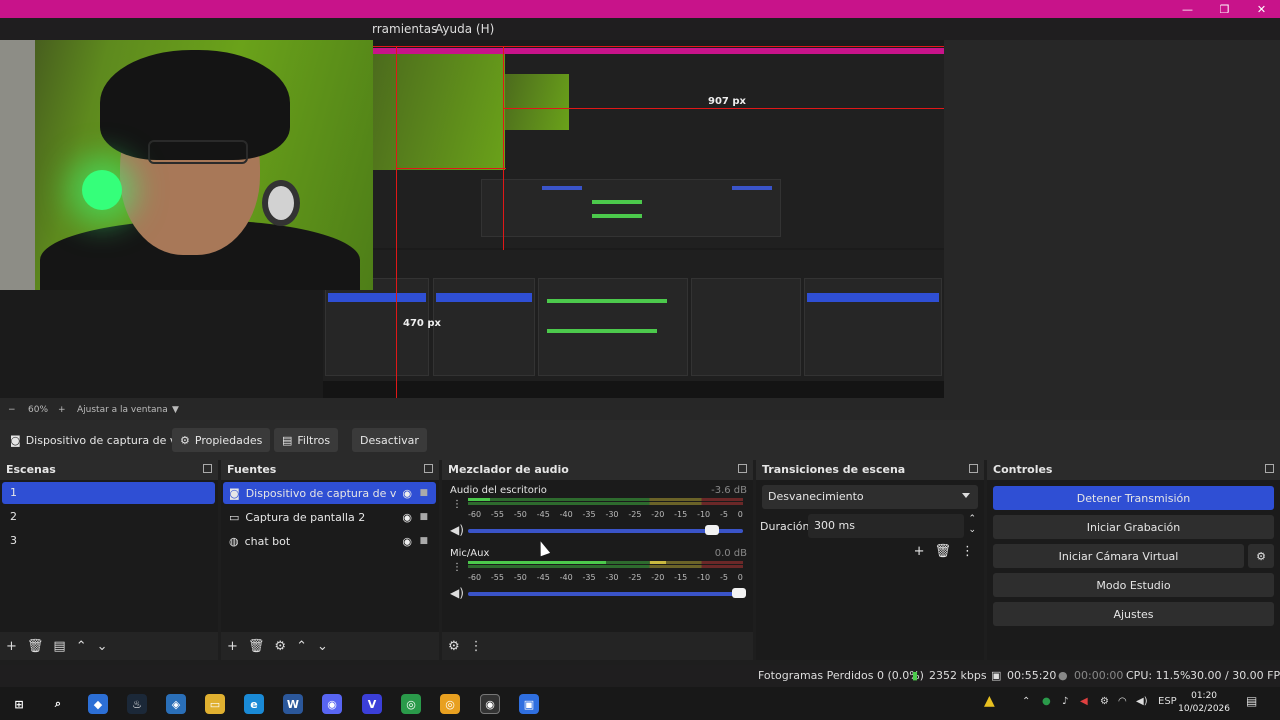 This screenshot has height=720, width=1280. Describe the element at coordinates (306, 440) in the screenshot. I see `filters-button: ▤ Filtros` at that location.